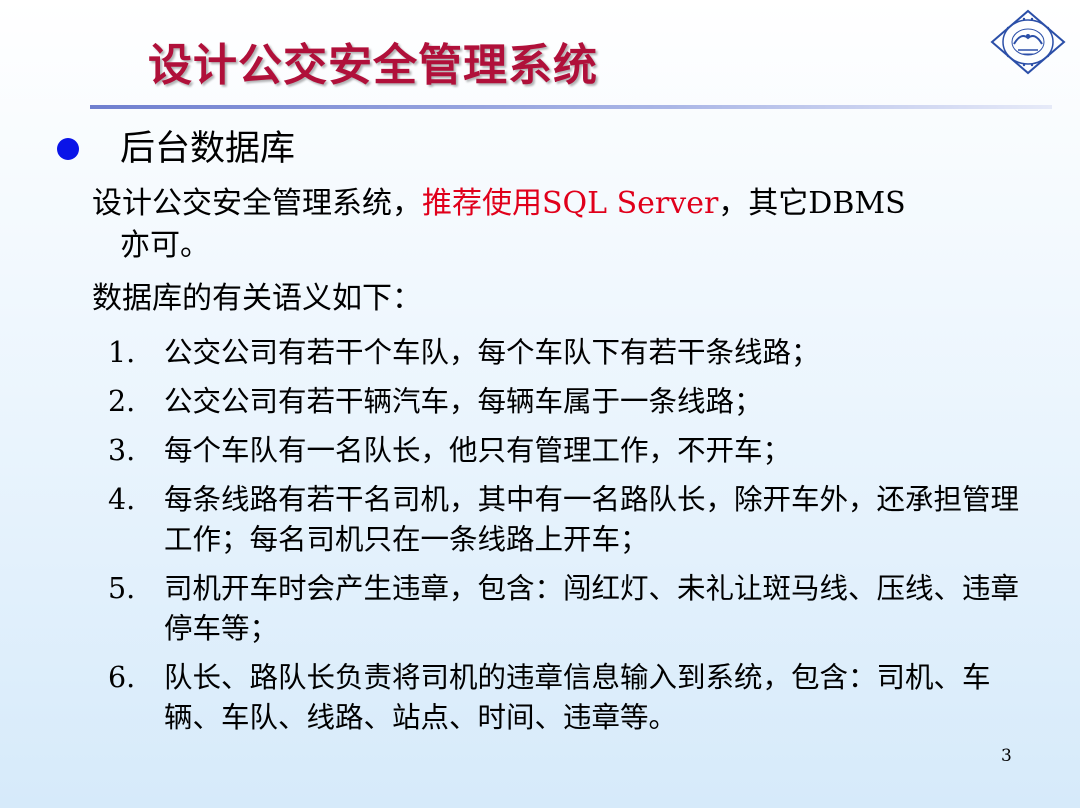  Describe the element at coordinates (592, 608) in the screenshot. I see `item-text: 司机开车时会产生违章，包含：闯红灯、未礼让斑马线、压线、违章停车等；` at that location.